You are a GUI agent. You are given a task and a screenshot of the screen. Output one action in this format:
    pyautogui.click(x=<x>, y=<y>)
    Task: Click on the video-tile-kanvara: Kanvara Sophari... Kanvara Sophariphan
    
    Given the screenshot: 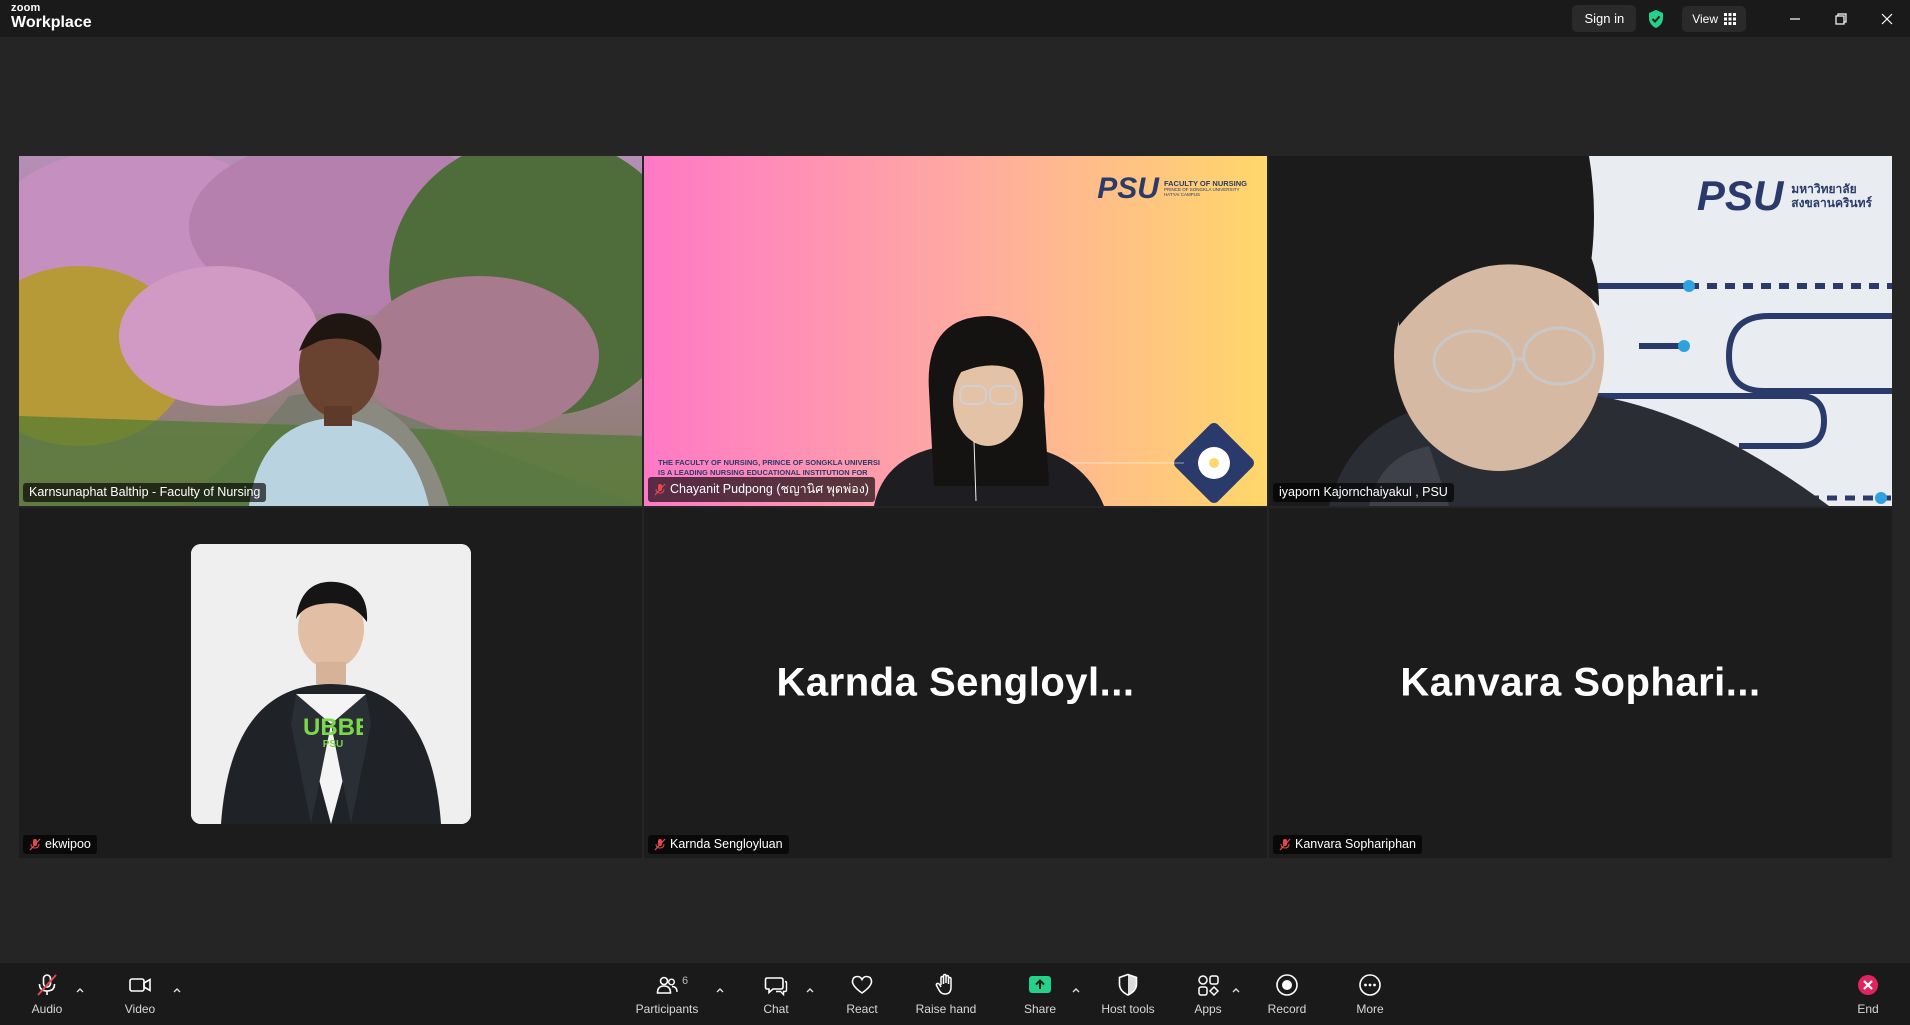 What is the action you would take?
    pyautogui.click(x=1580, y=683)
    